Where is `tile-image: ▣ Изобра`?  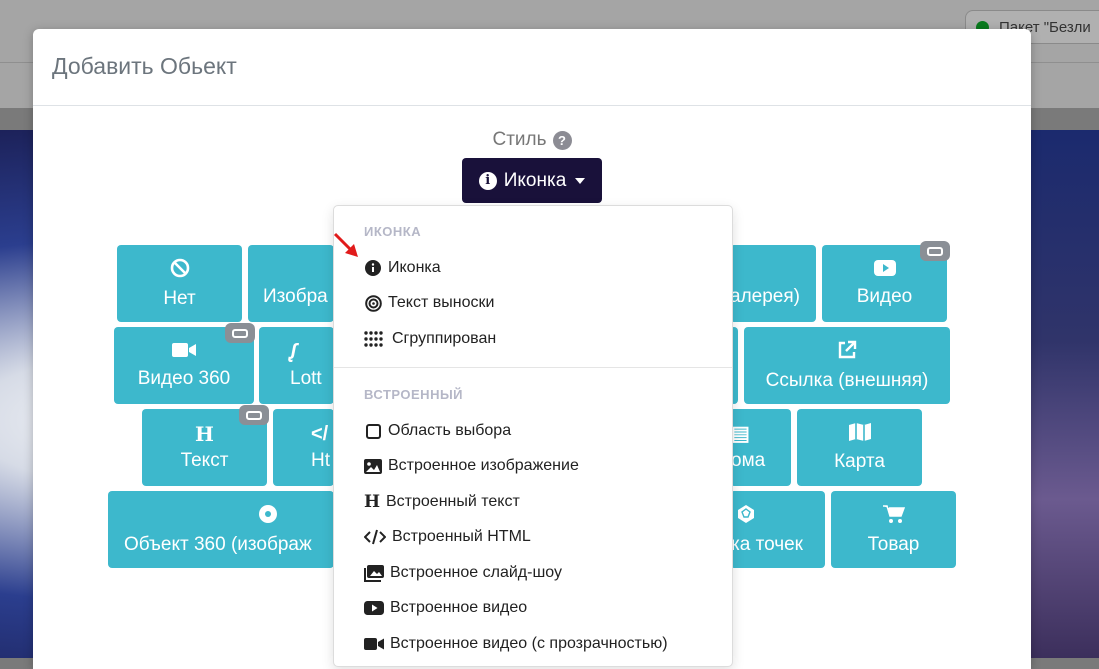
tile-image: ▣ Изобра is located at coordinates (291, 283).